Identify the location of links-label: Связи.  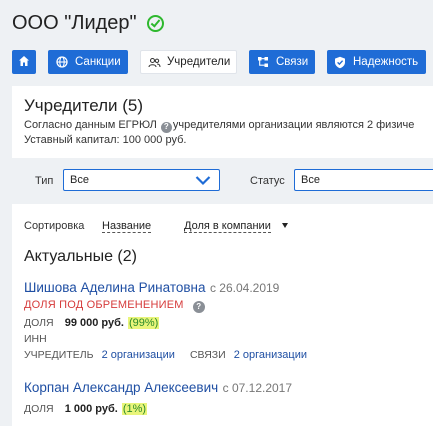
(292, 62).